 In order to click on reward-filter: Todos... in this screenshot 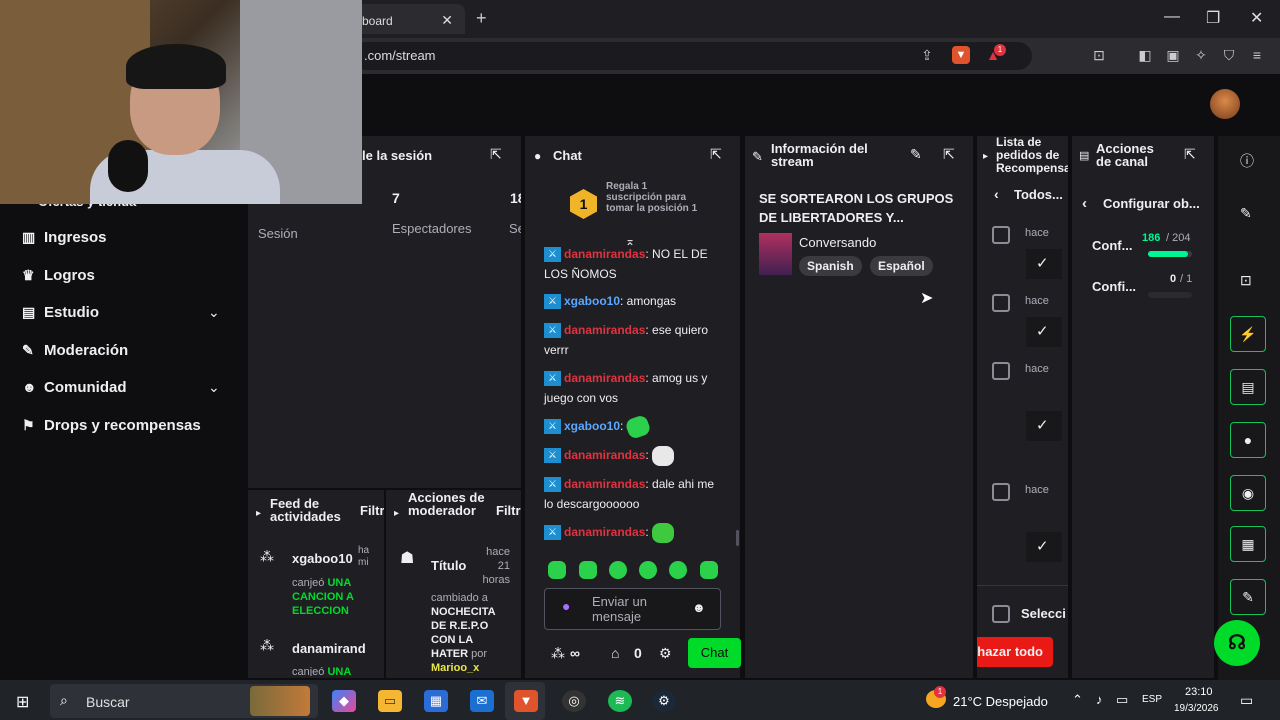, I will do `click(1038, 194)`.